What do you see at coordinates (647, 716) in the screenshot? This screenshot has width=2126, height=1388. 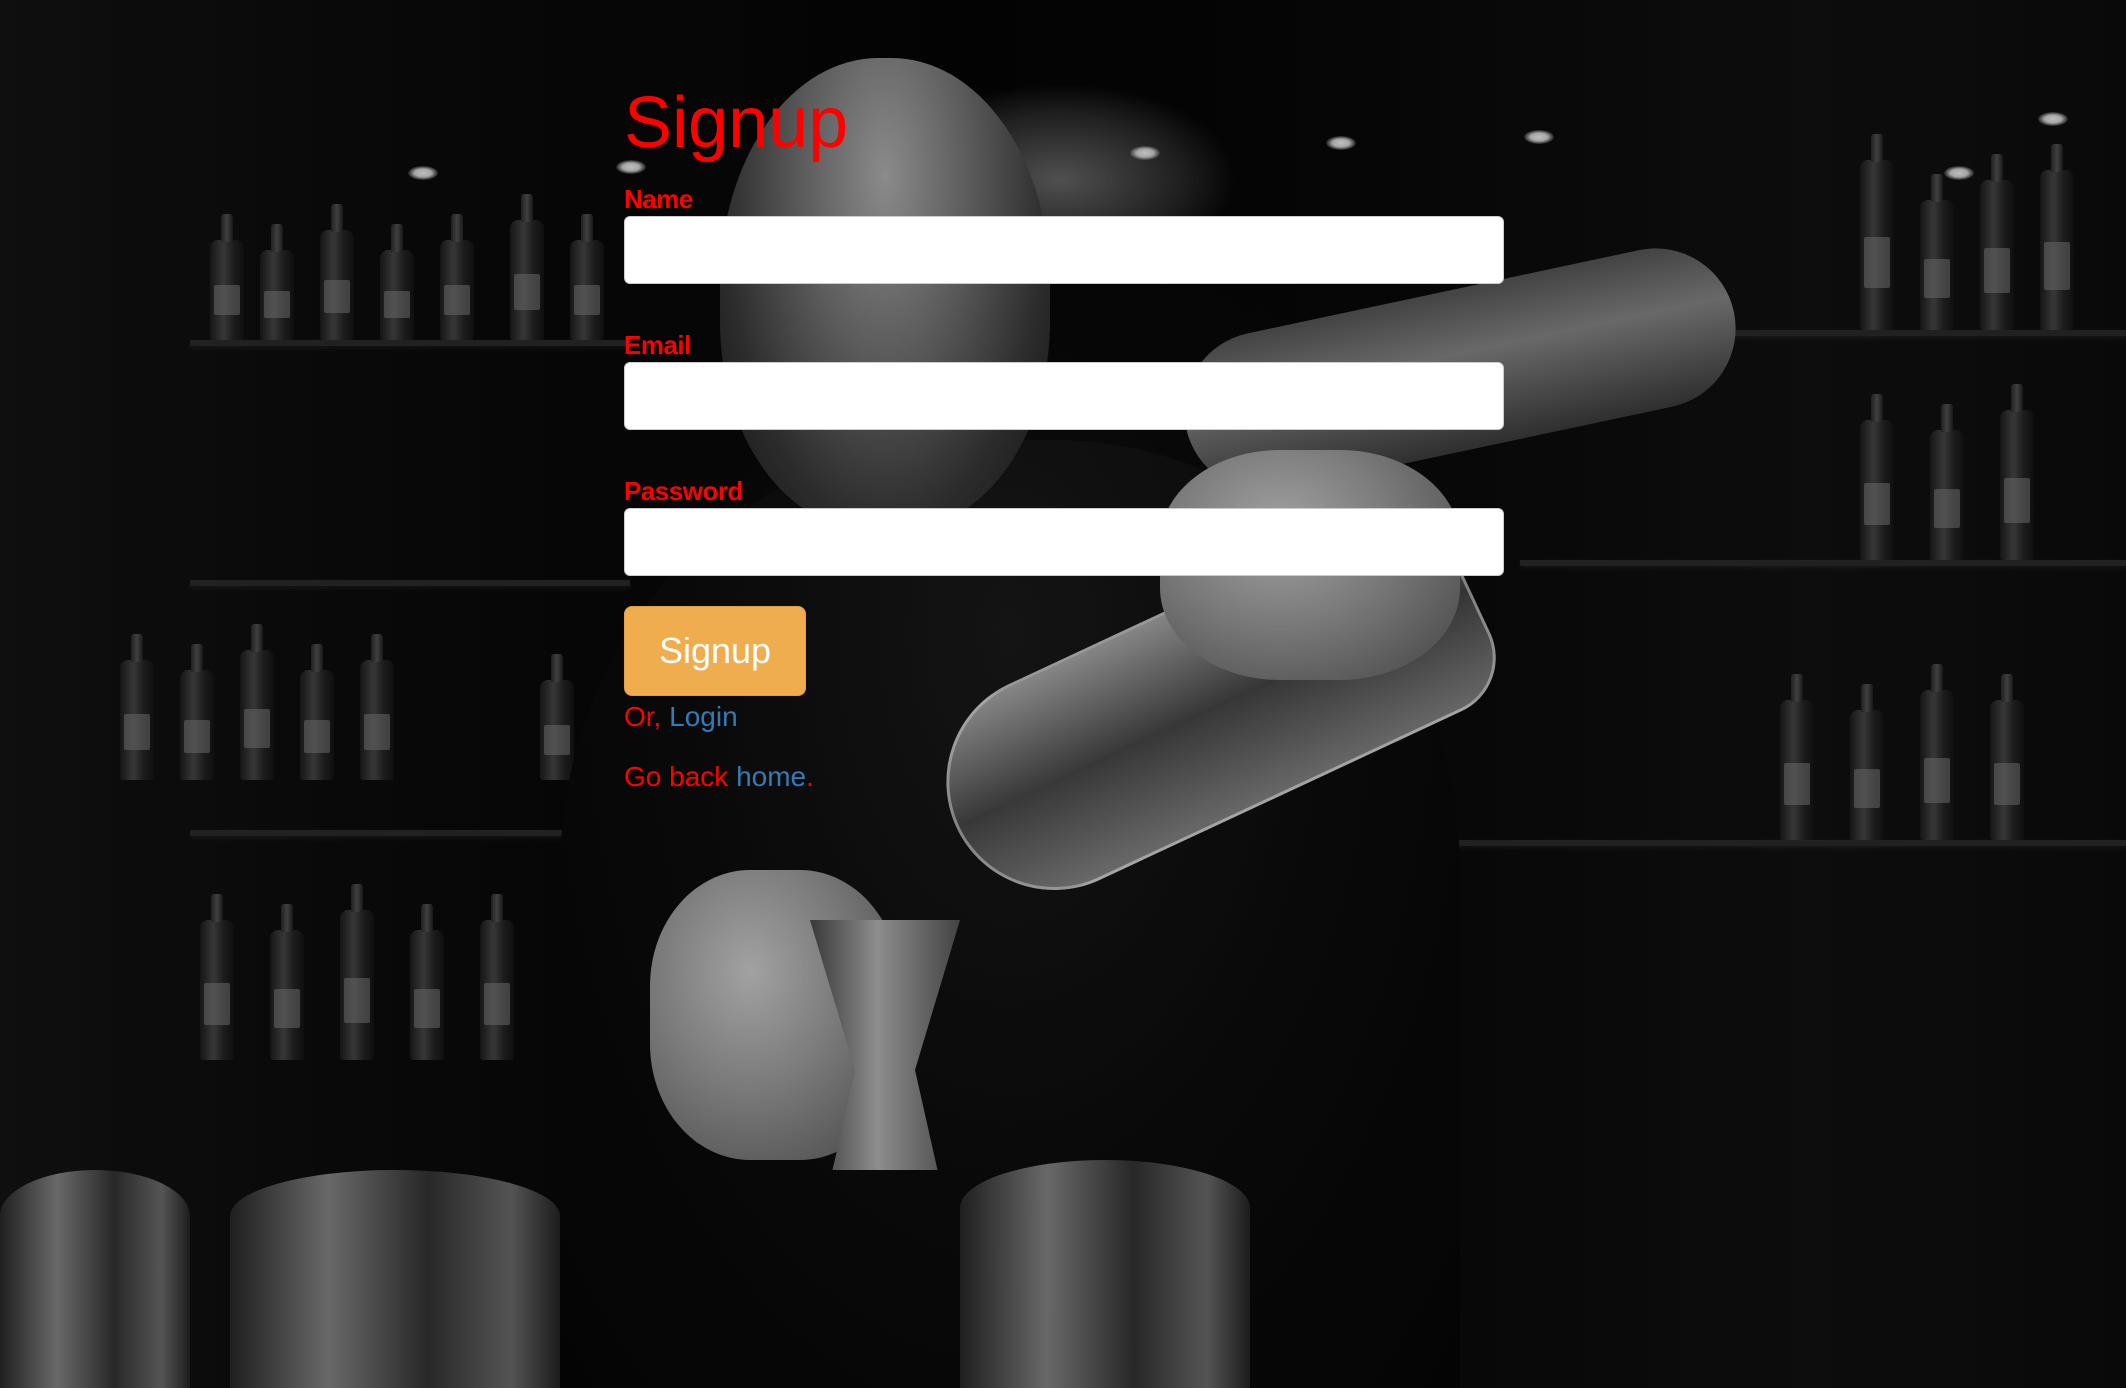 I see `login-prefix: Or,` at bounding box center [647, 716].